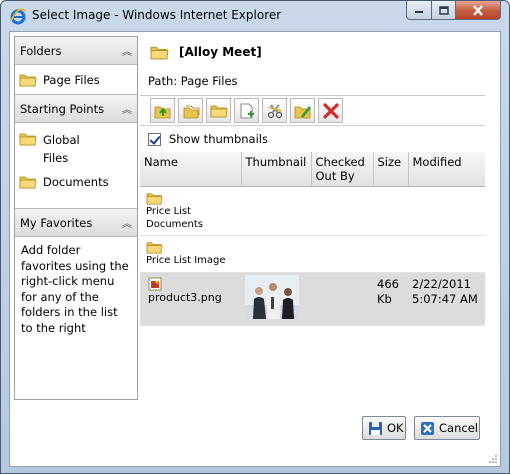 The image size is (510, 474). I want to click on close-icon, so click(478, 10).